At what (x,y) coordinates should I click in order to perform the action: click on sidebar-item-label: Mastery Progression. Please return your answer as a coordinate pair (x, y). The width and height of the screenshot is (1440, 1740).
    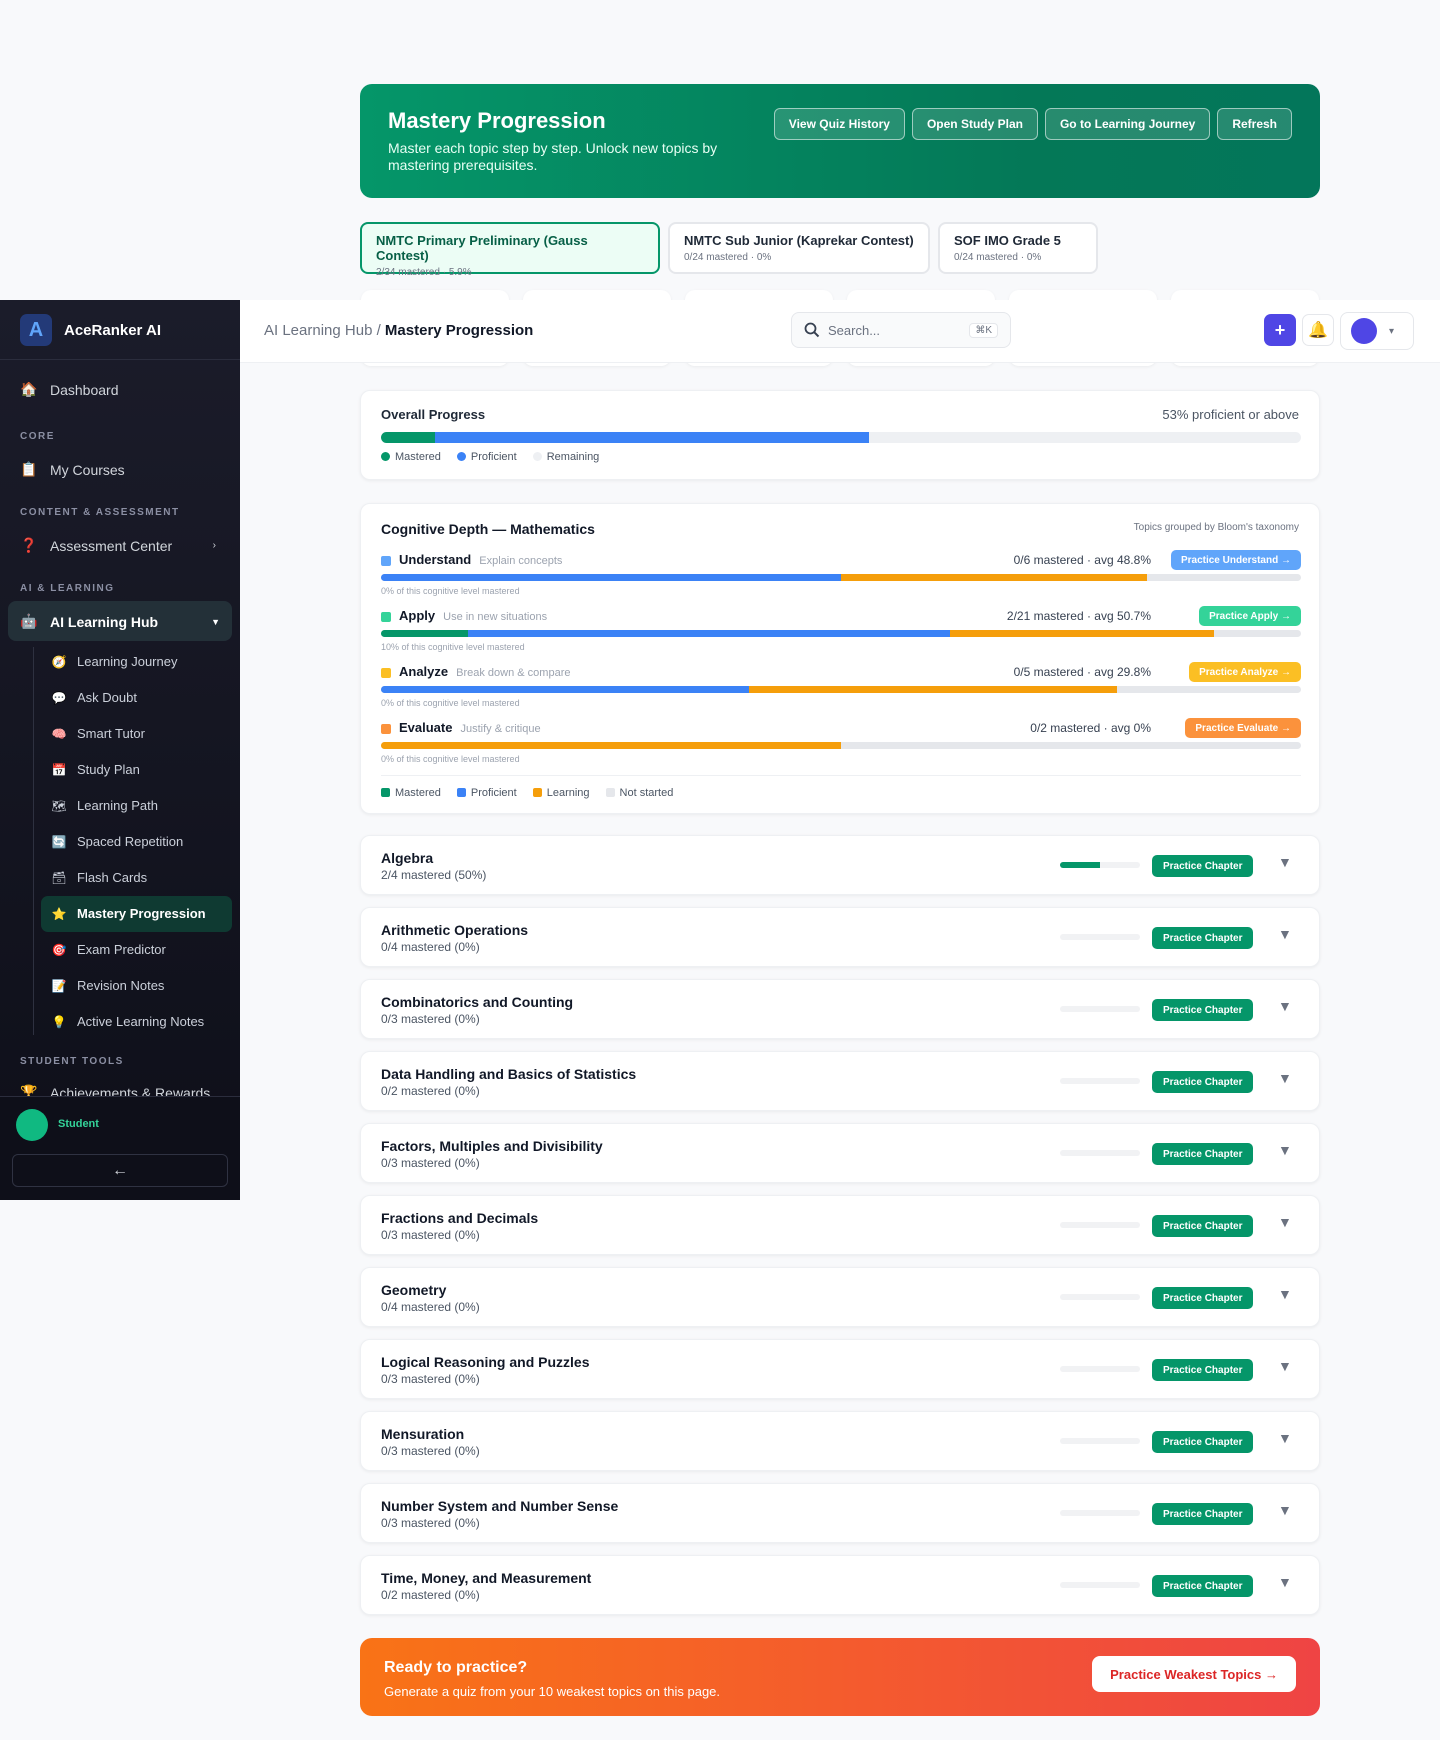
    Looking at the image, I should click on (141, 913).